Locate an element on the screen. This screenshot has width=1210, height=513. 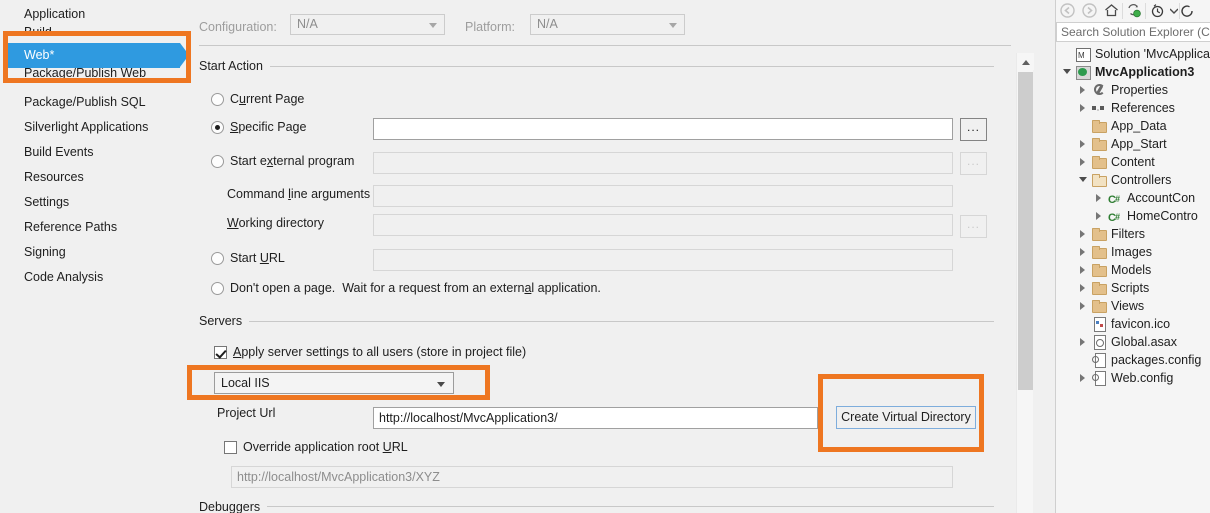
radio-start-url is located at coordinates (217, 258).